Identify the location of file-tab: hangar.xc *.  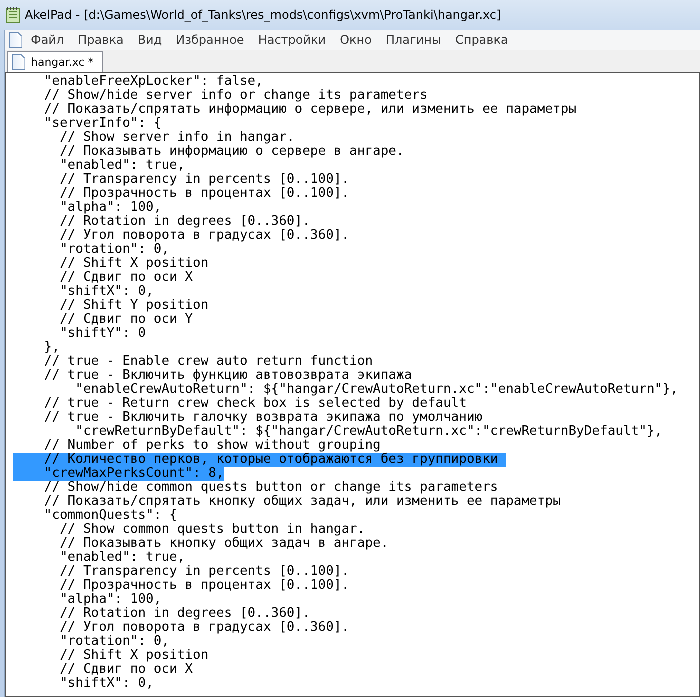
(55, 61).